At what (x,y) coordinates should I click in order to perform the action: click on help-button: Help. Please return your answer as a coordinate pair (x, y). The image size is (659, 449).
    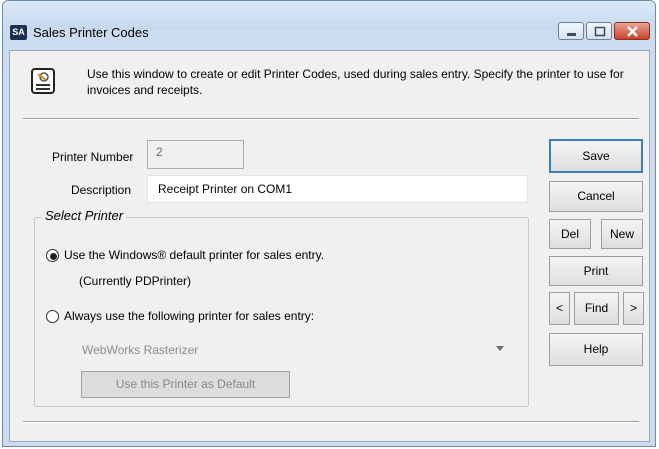
    Looking at the image, I should click on (596, 349).